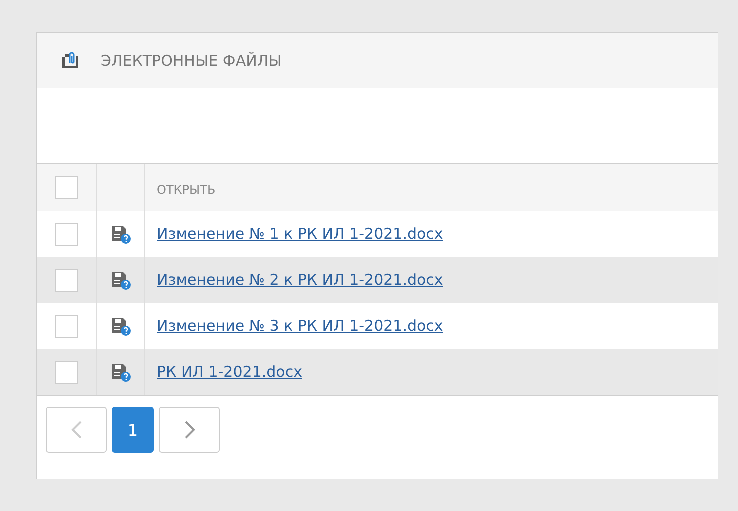 This screenshot has height=511, width=738. What do you see at coordinates (300, 326) in the screenshot?
I see `file-link: Изменение № 3 к РК ИЛ 1-2021.docx` at bounding box center [300, 326].